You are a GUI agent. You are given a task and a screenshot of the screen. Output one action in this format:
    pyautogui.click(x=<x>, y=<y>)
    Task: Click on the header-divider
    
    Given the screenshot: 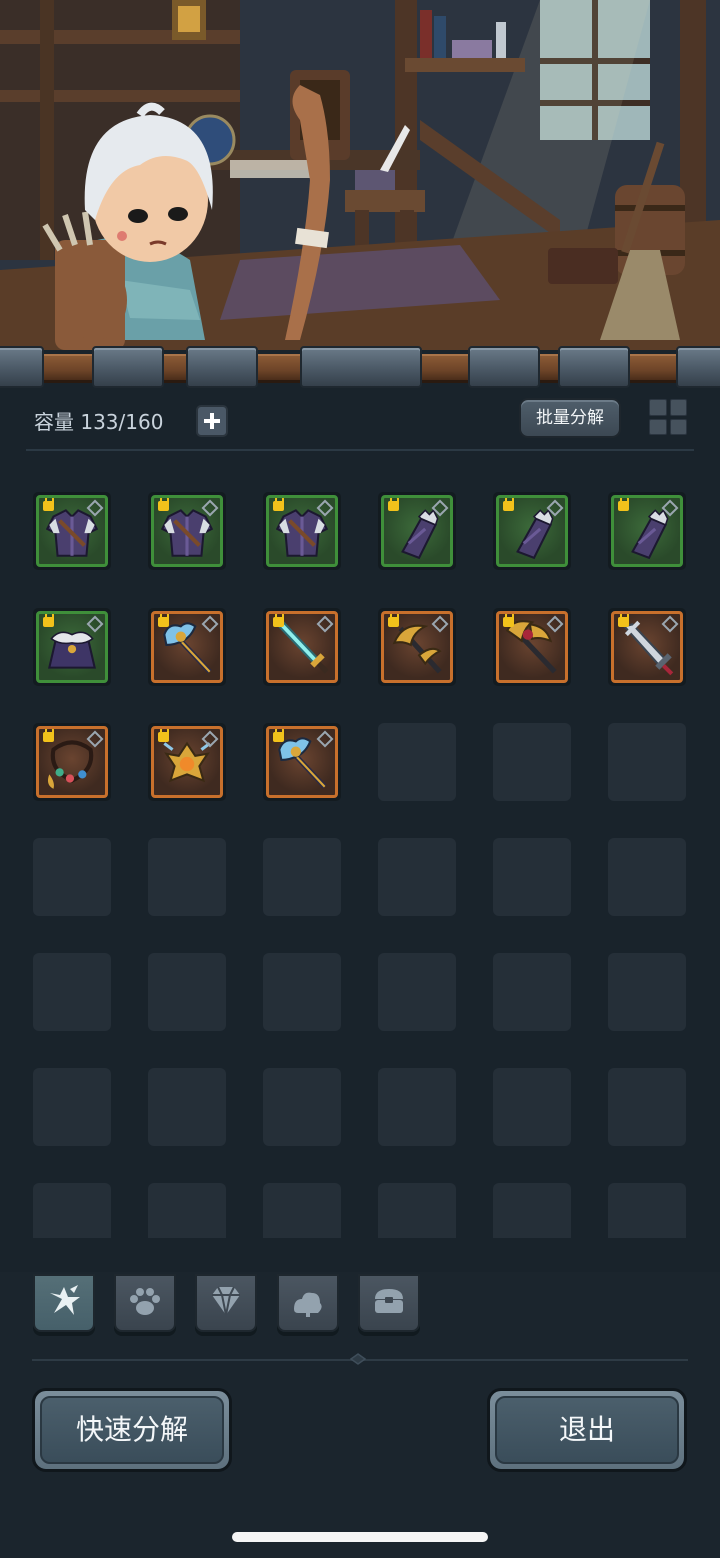 What is the action you would take?
    pyautogui.click(x=360, y=450)
    